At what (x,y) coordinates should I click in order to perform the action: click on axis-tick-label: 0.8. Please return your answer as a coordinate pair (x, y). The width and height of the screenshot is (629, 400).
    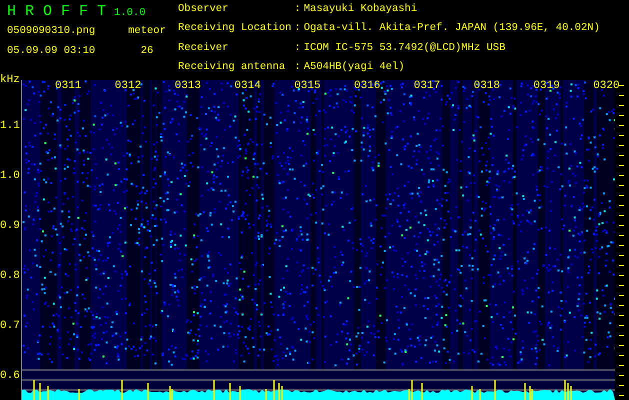
    Looking at the image, I should click on (10, 276).